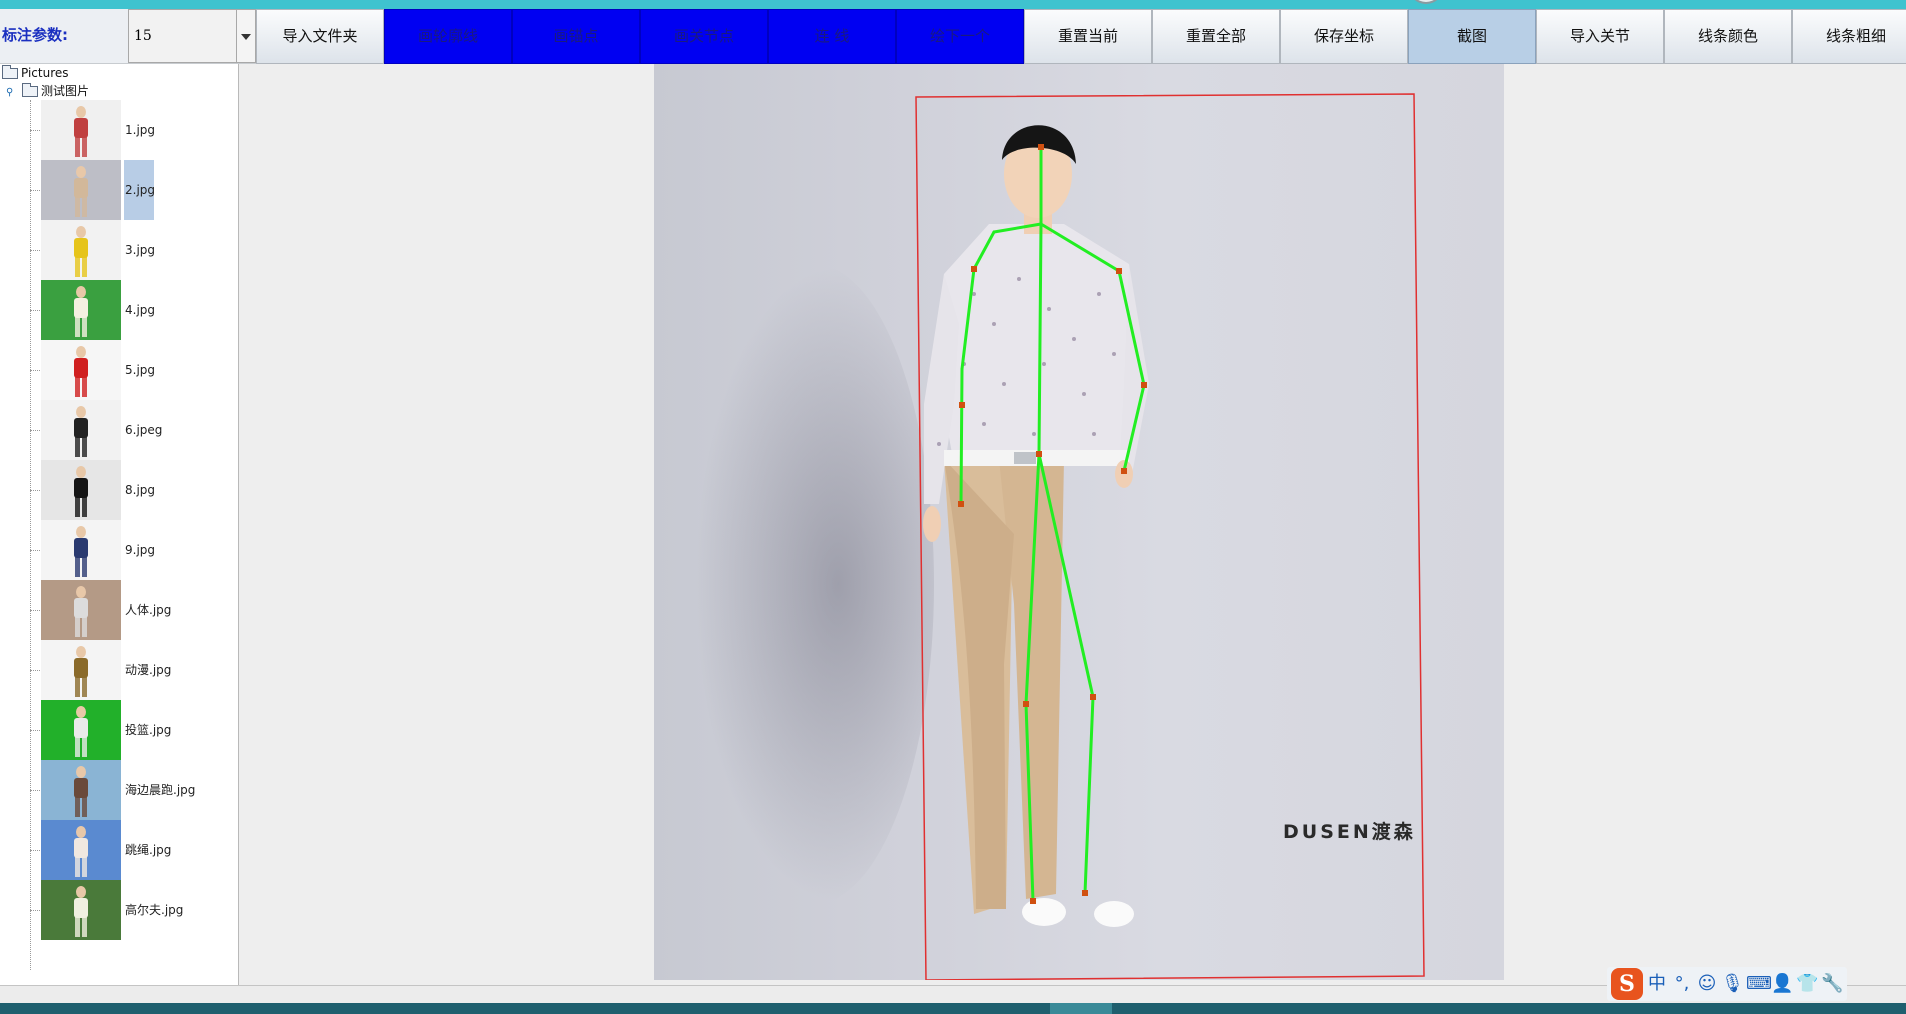 The height and width of the screenshot is (1014, 1906). I want to click on draw-anchor-button: 画锚点, so click(576, 36).